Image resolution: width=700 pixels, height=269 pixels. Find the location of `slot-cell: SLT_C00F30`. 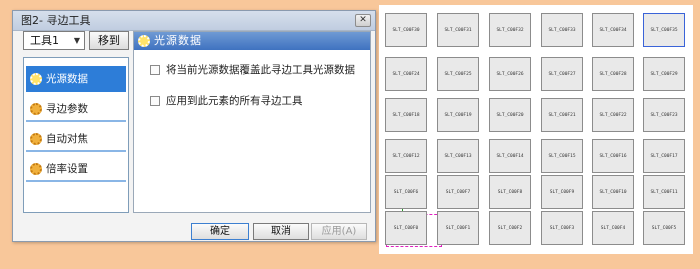

slot-cell: SLT_C00F30 is located at coordinates (406, 30).